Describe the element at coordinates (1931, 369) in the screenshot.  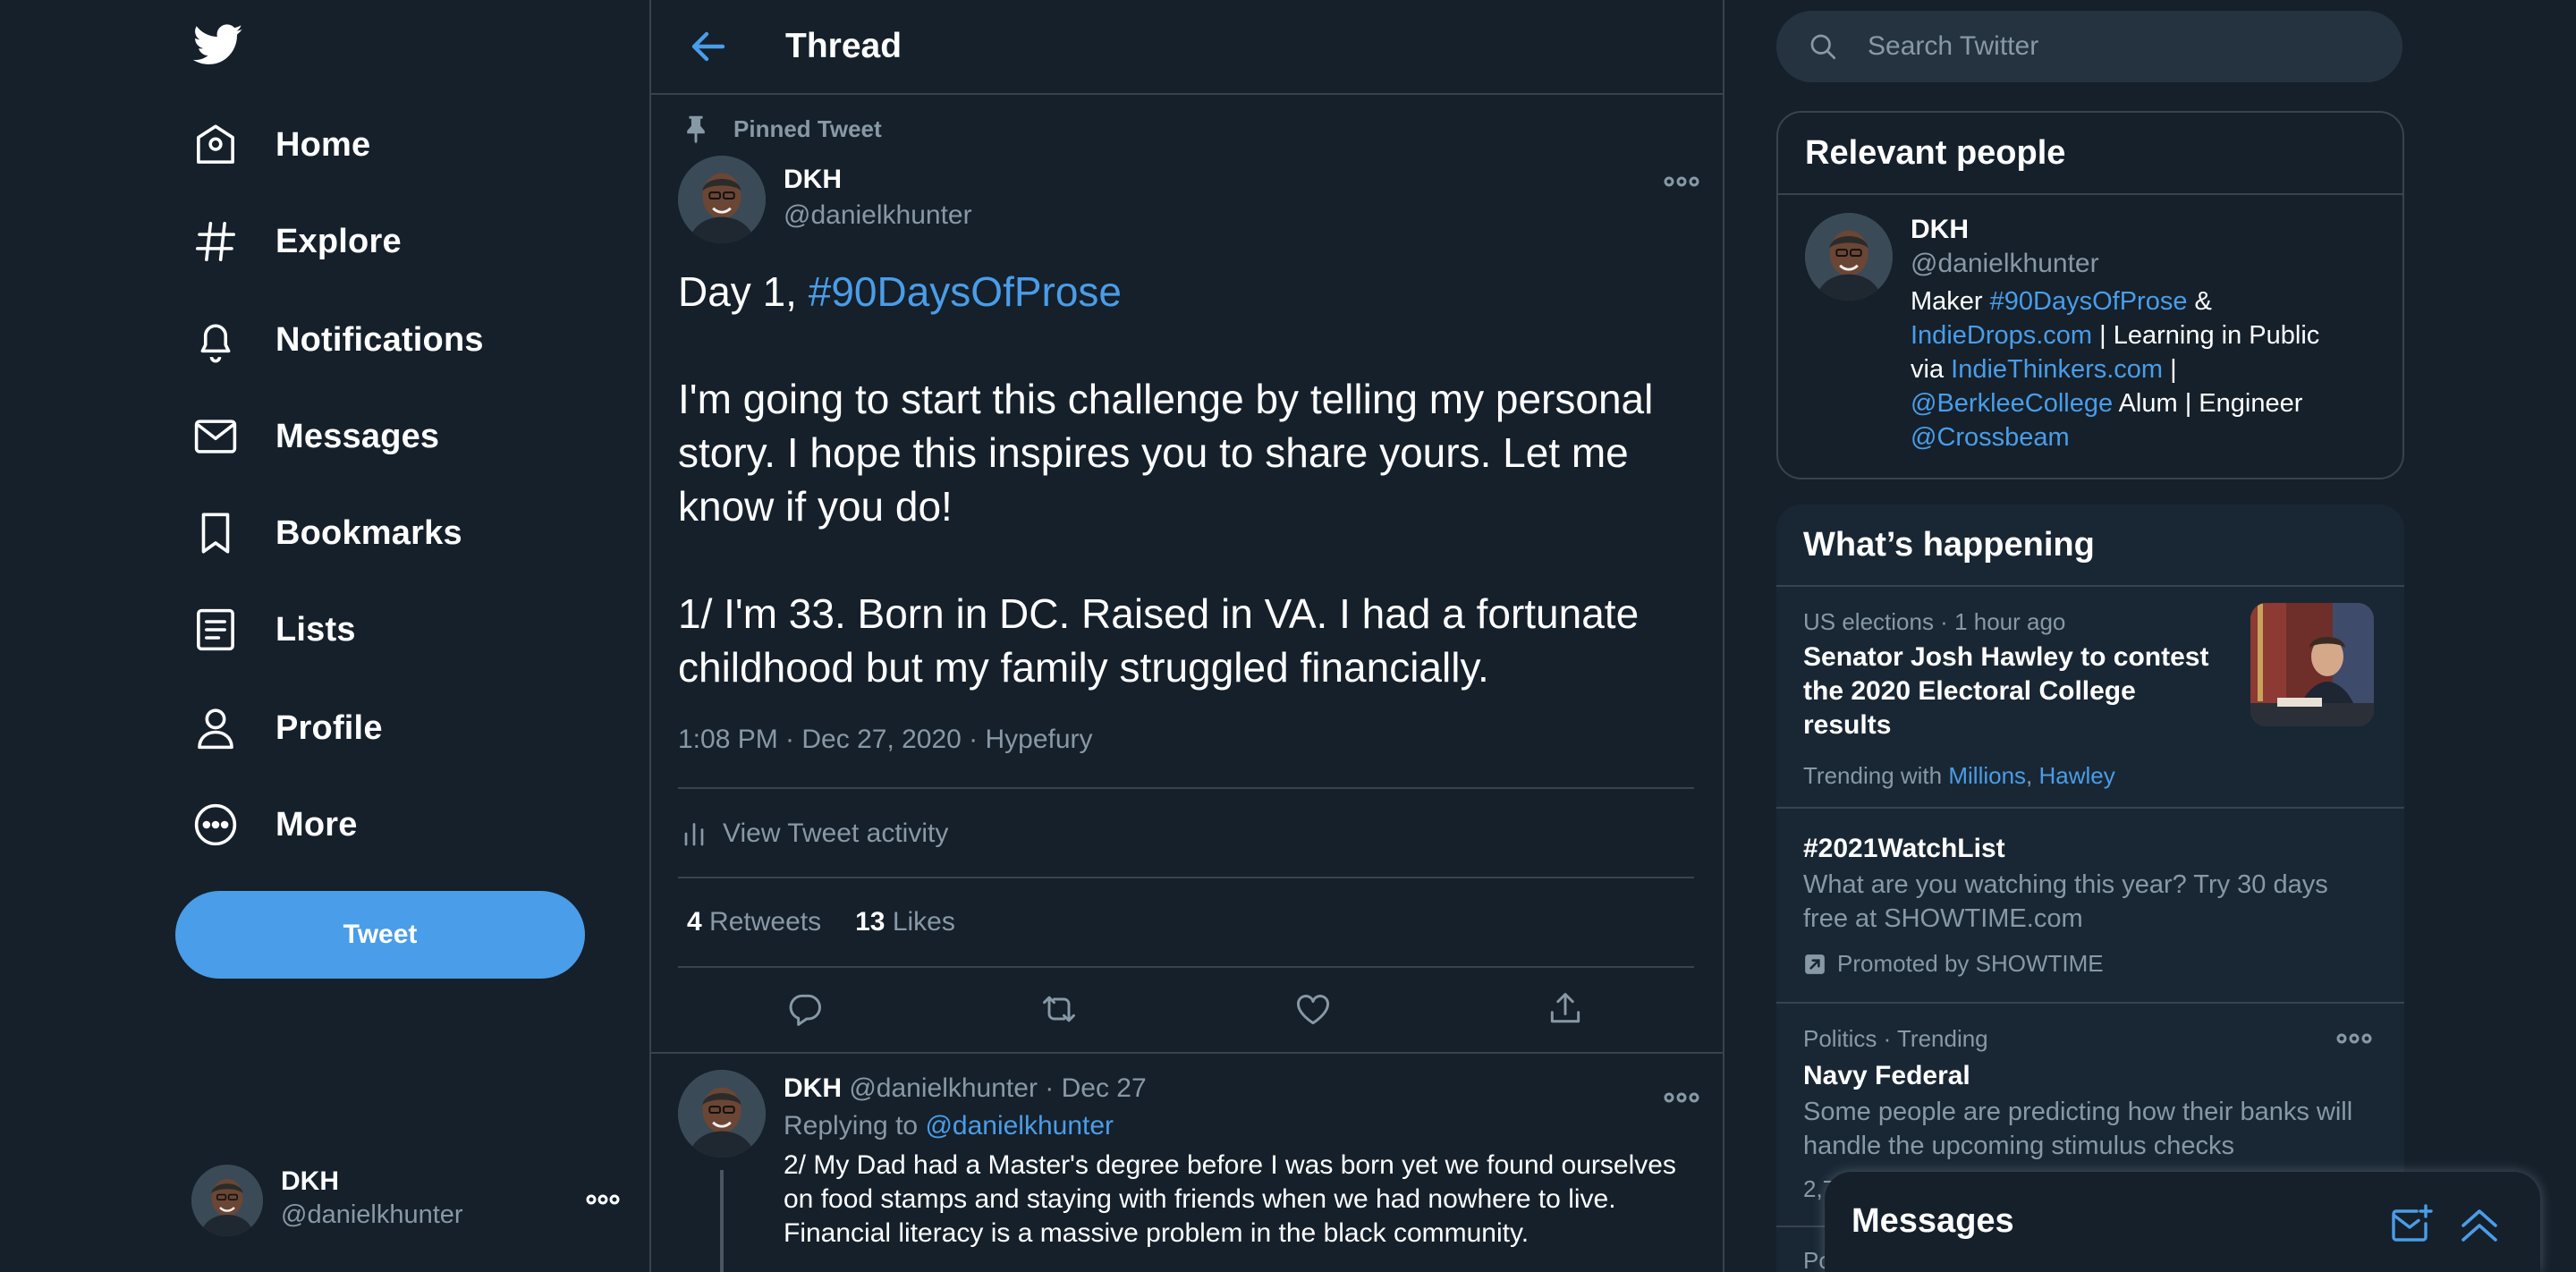
I see `bio-text: via` at that location.